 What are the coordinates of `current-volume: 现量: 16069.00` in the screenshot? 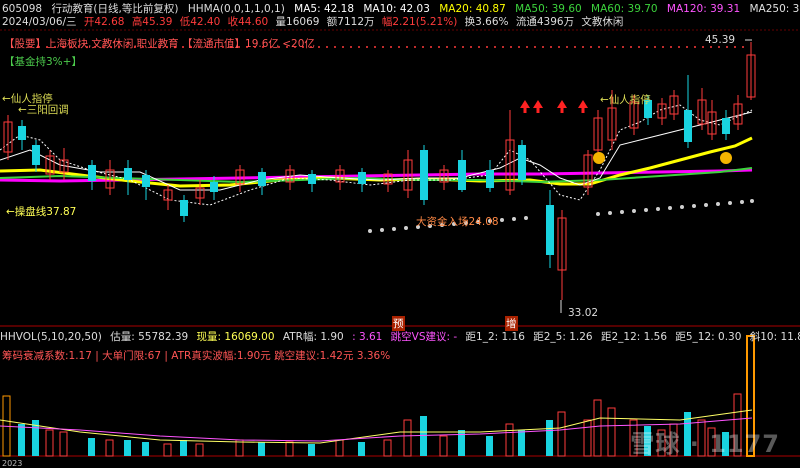 It's located at (235, 337).